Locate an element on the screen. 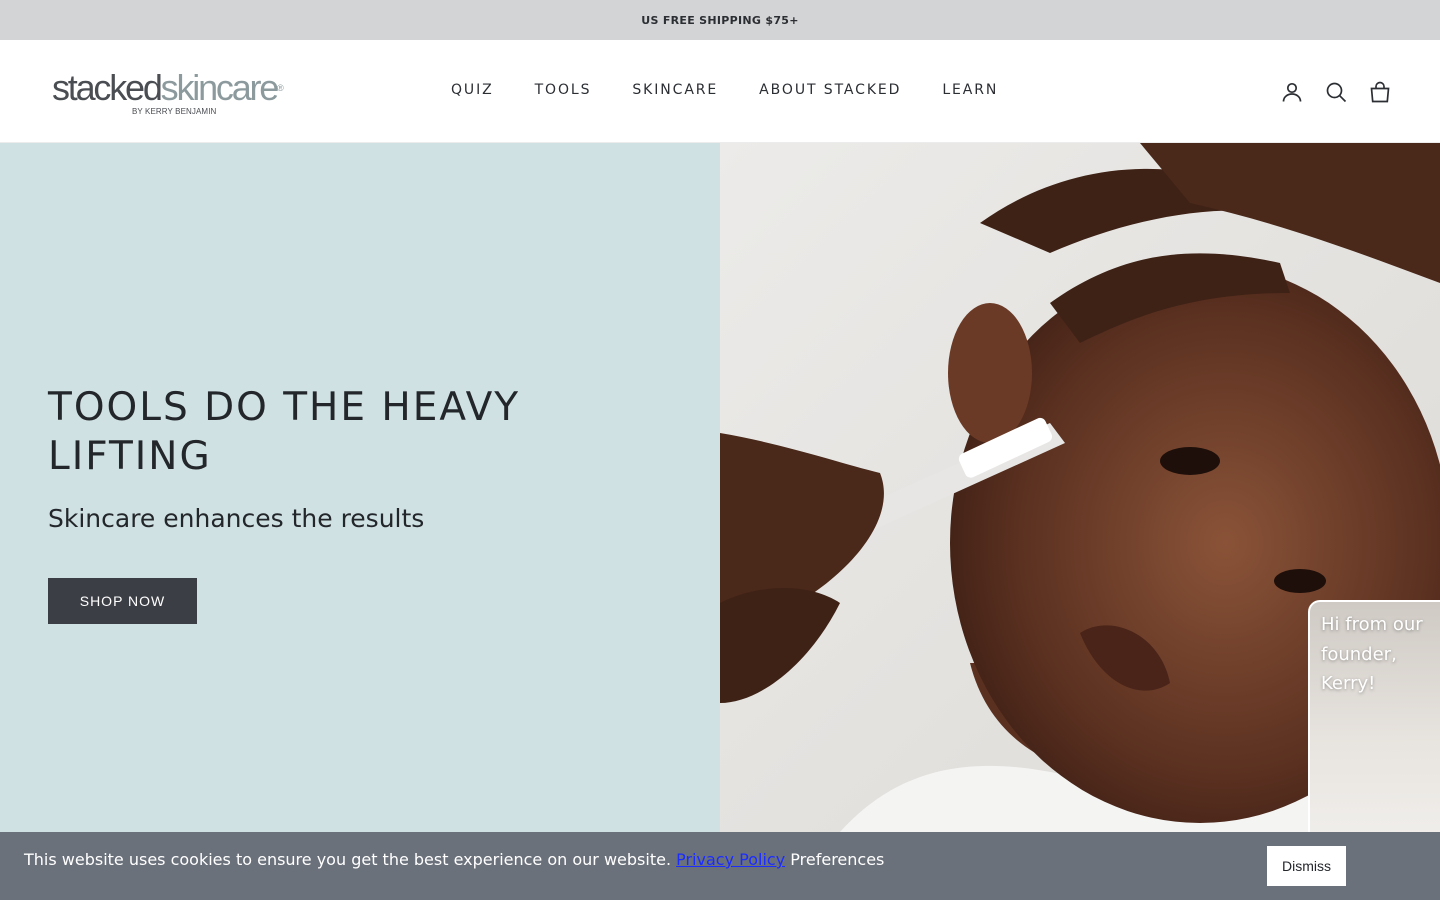 The image size is (1440, 900). nav-about-stacked: ABOUT STACKED is located at coordinates (830, 90).